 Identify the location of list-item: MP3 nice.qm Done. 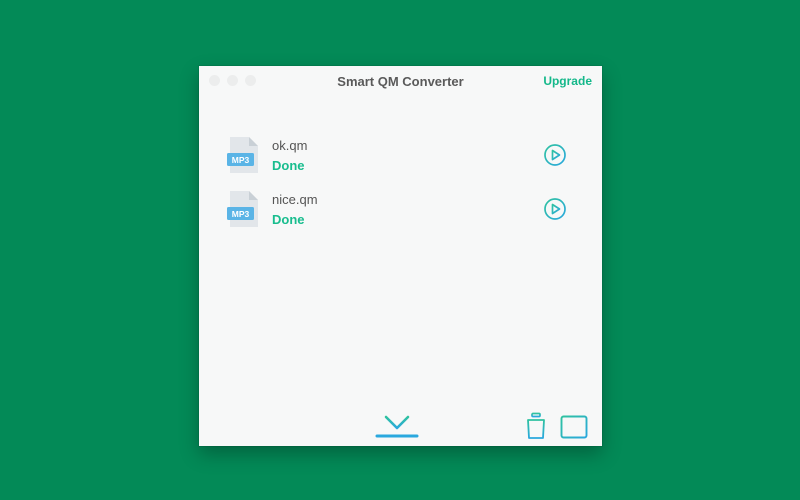
(400, 212).